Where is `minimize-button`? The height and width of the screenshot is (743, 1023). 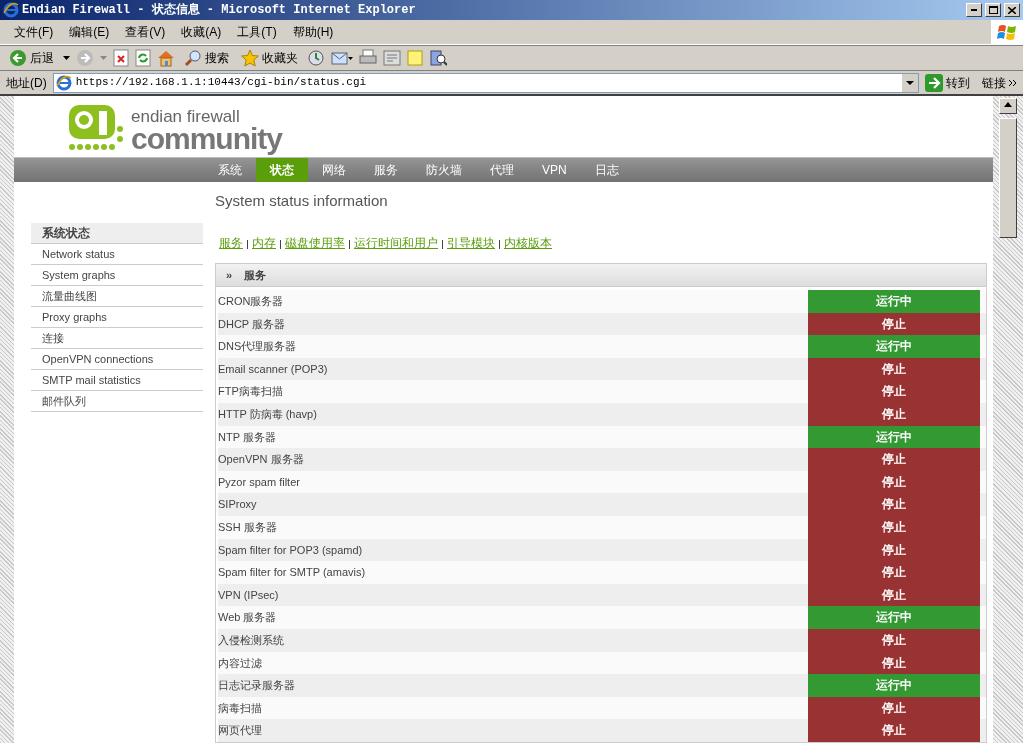 minimize-button is located at coordinates (974, 10).